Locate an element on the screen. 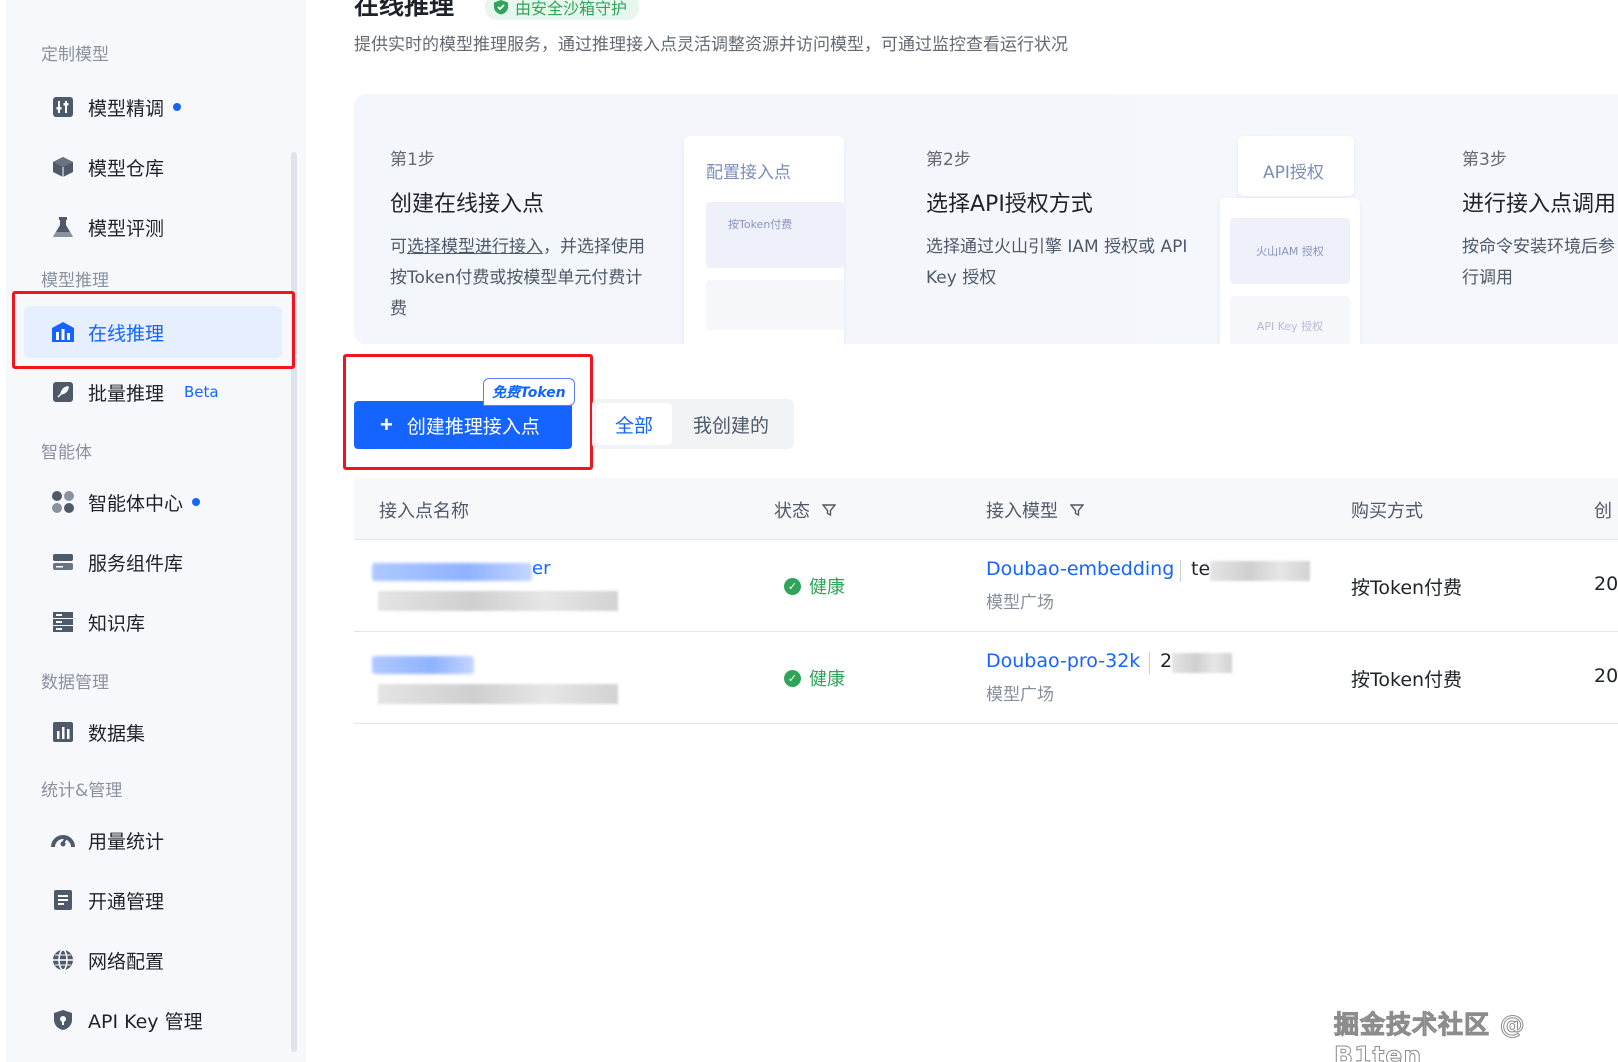 Image resolution: width=1618 pixels, height=1062 pixels. sidebar-item-label: 服务组件库 is located at coordinates (136, 563).